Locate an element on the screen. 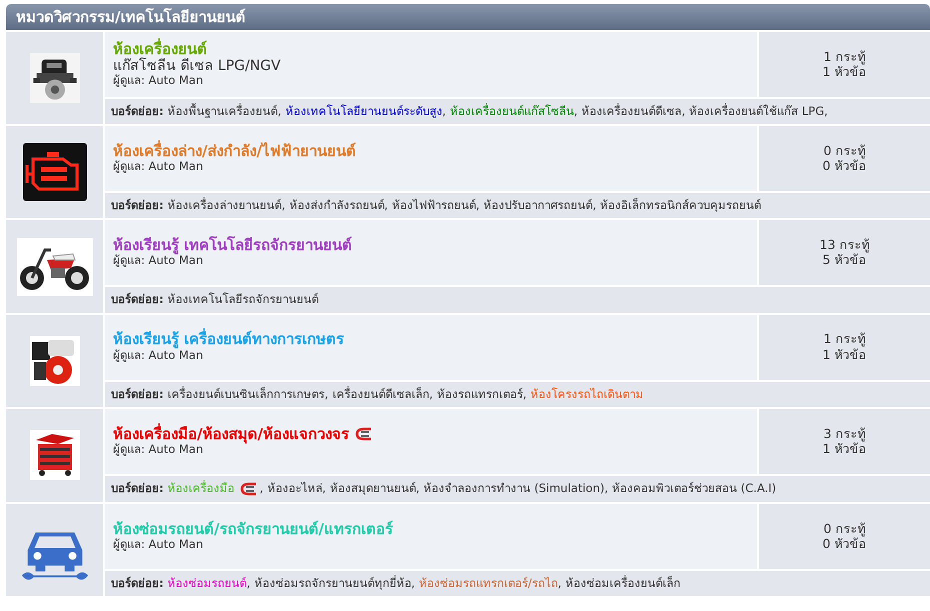 This screenshot has width=930, height=611. subforum-link: ห้องรถแทรกเตอร์ is located at coordinates (479, 394).